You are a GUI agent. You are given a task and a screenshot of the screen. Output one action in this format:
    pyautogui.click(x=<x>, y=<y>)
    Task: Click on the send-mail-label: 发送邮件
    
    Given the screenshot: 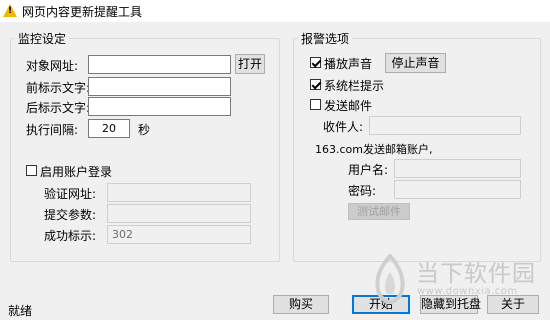 What is the action you would take?
    pyautogui.click(x=348, y=105)
    